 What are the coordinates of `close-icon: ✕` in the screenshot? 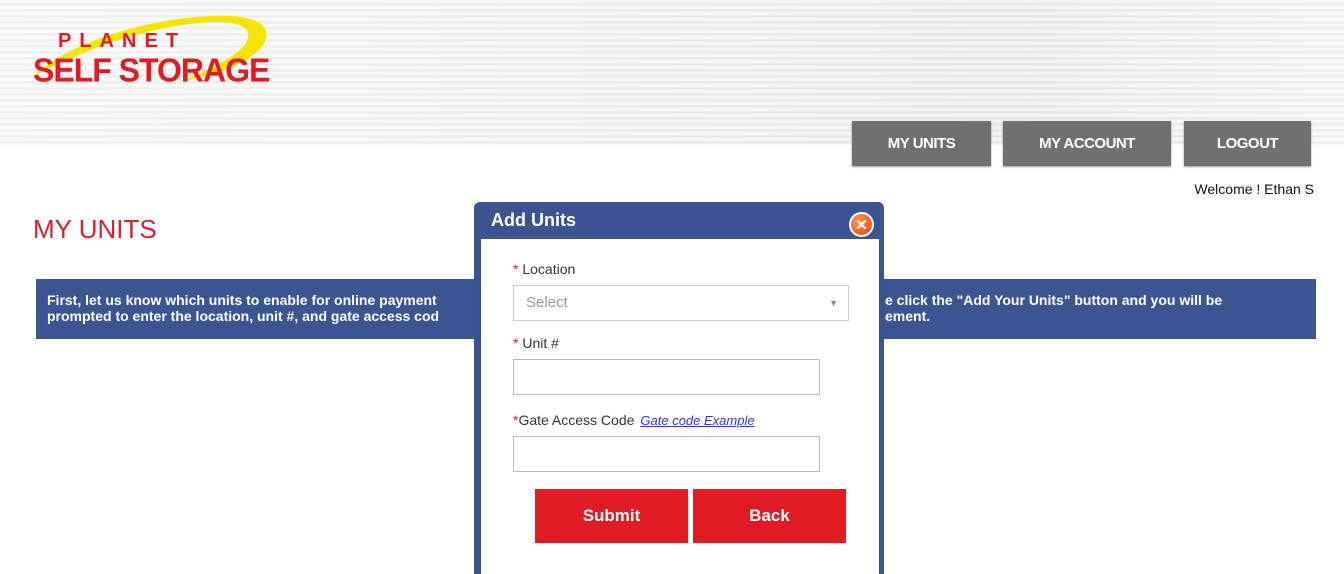 It's located at (861, 224).